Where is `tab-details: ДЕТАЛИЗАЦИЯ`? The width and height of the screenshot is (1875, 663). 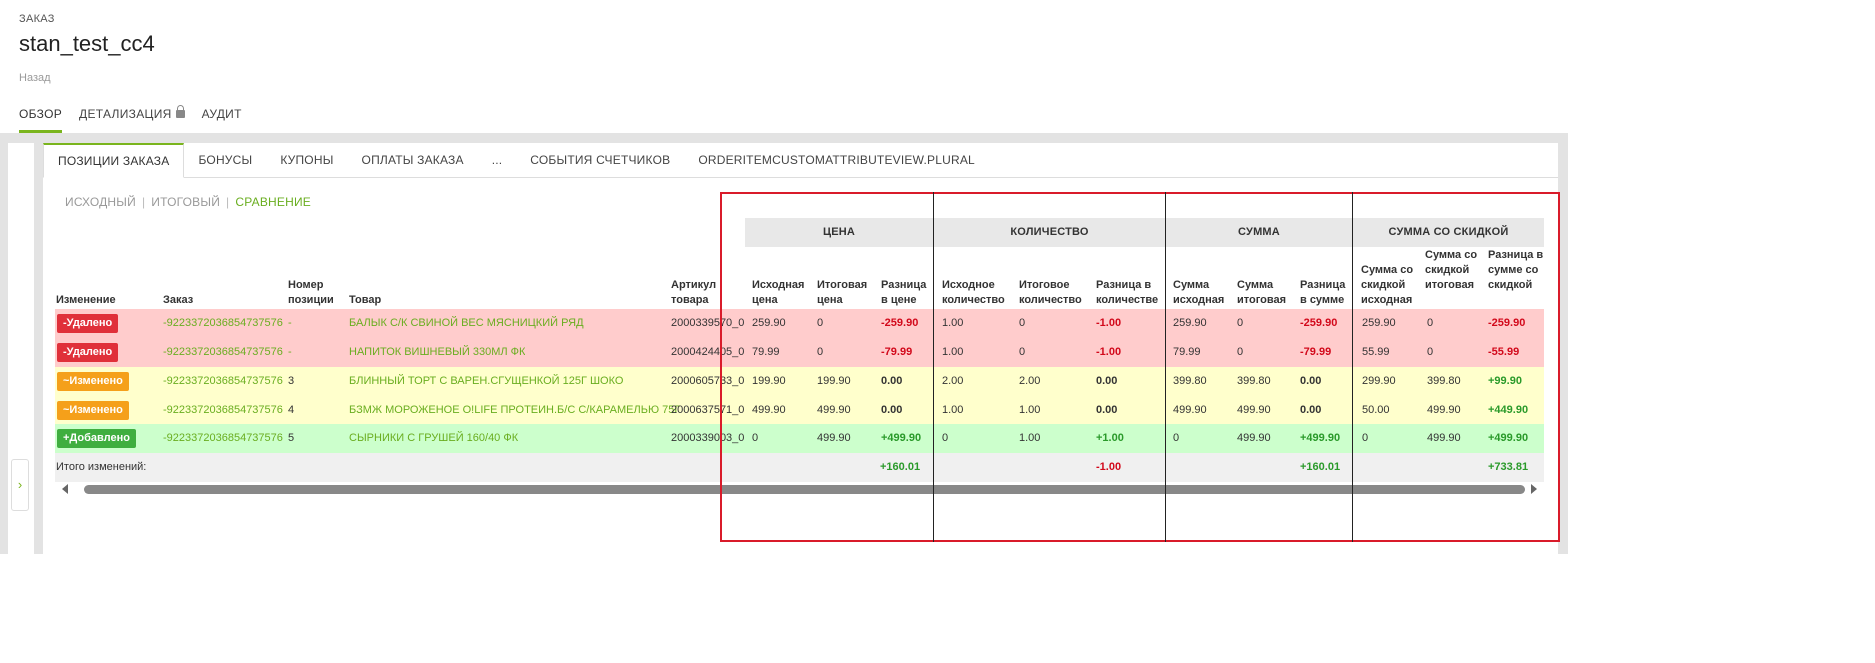
tab-details: ДЕТАЛИЗАЦИЯ is located at coordinates (132, 119).